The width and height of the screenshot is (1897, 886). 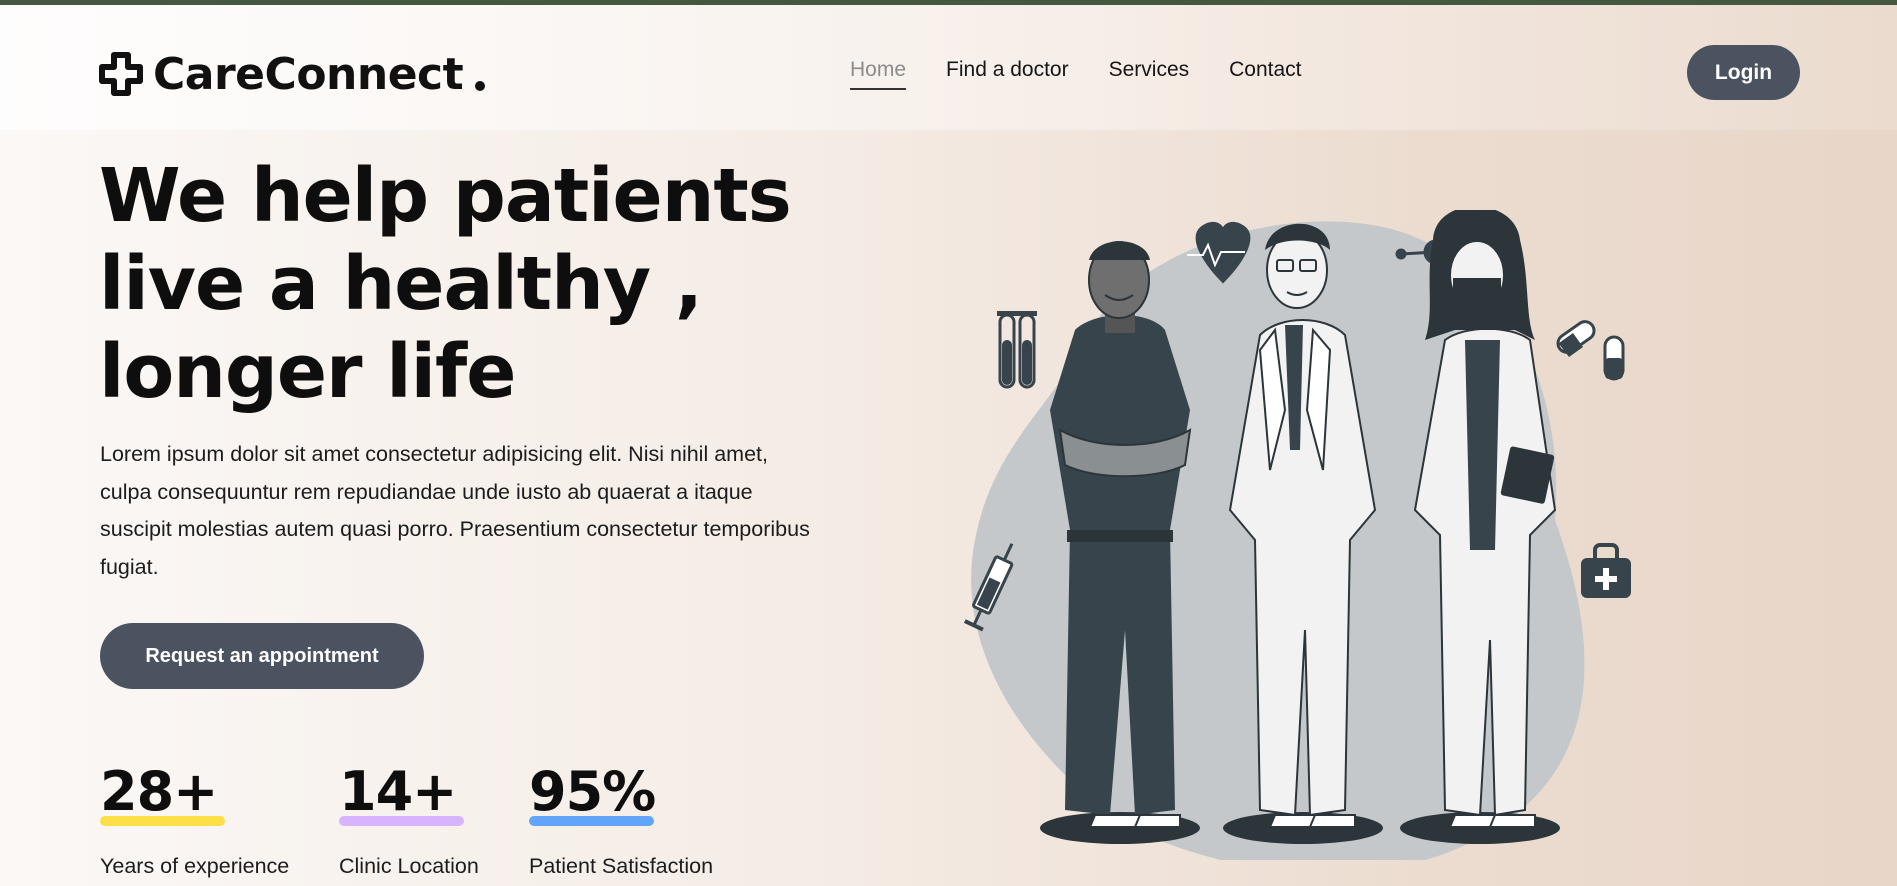 I want to click on stat-clinic-location: 14+ Clinic Location, so click(x=409, y=819).